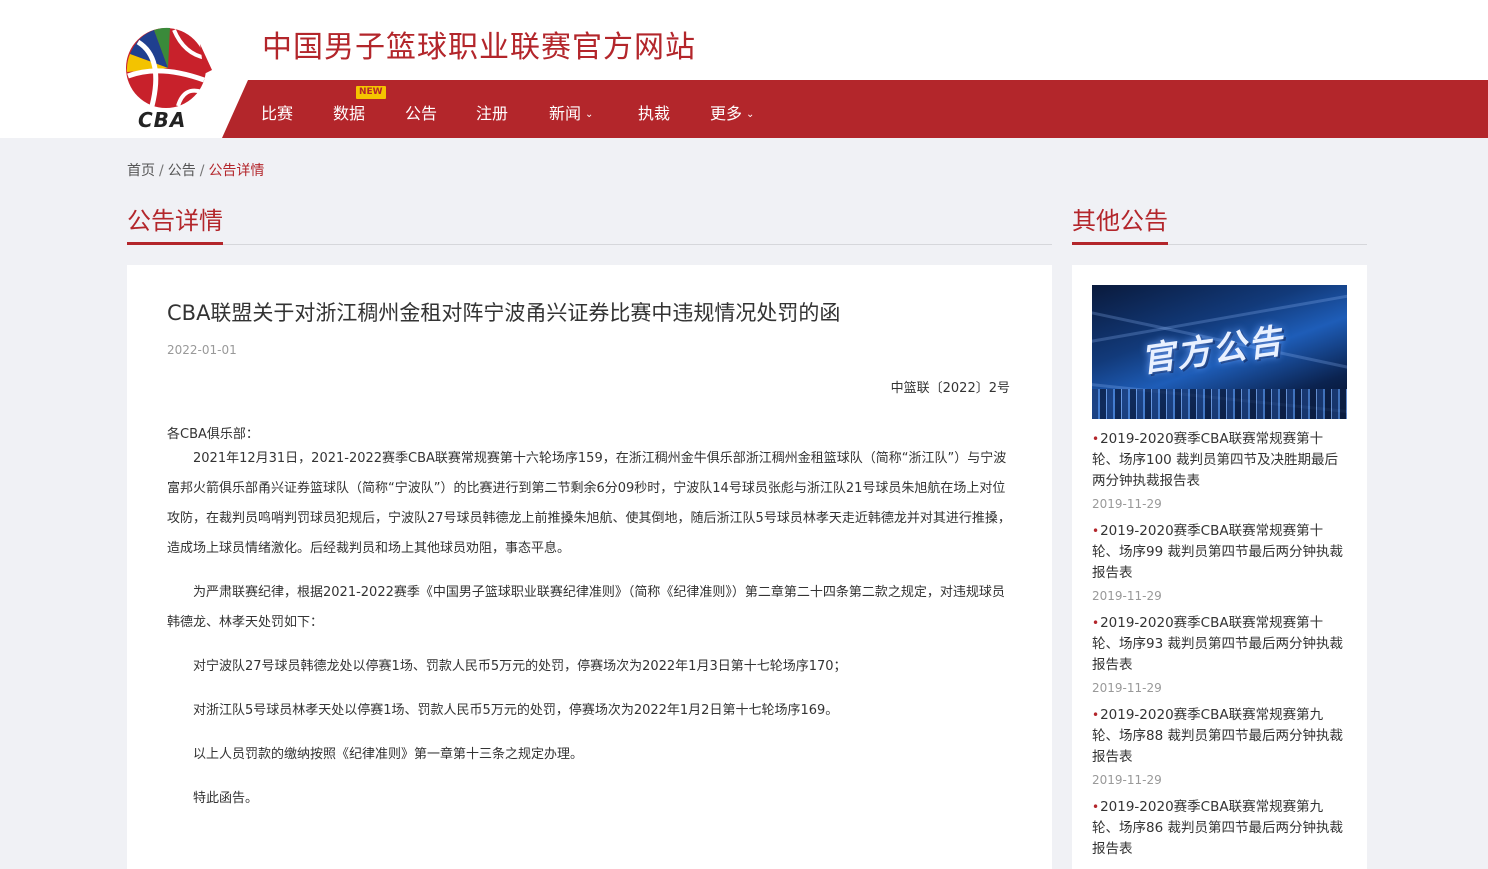 This screenshot has height=869, width=1488. What do you see at coordinates (213, 434) in the screenshot?
I see `article-addressee: 各CBA俱乐部：` at bounding box center [213, 434].